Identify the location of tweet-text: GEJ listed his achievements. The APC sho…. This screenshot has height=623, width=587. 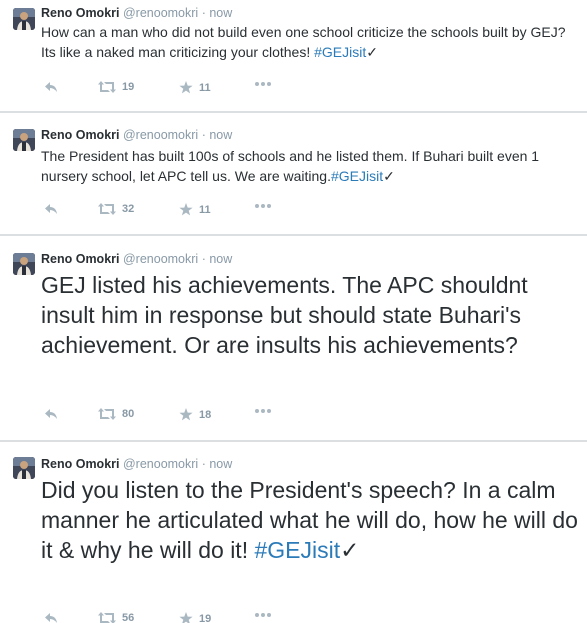
(311, 315).